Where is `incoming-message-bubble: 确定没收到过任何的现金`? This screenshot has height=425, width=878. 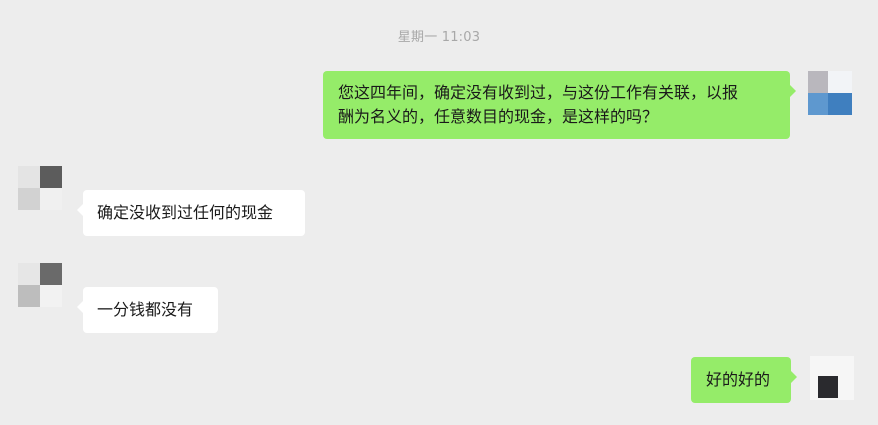
incoming-message-bubble: 确定没收到过任何的现金 is located at coordinates (191, 213).